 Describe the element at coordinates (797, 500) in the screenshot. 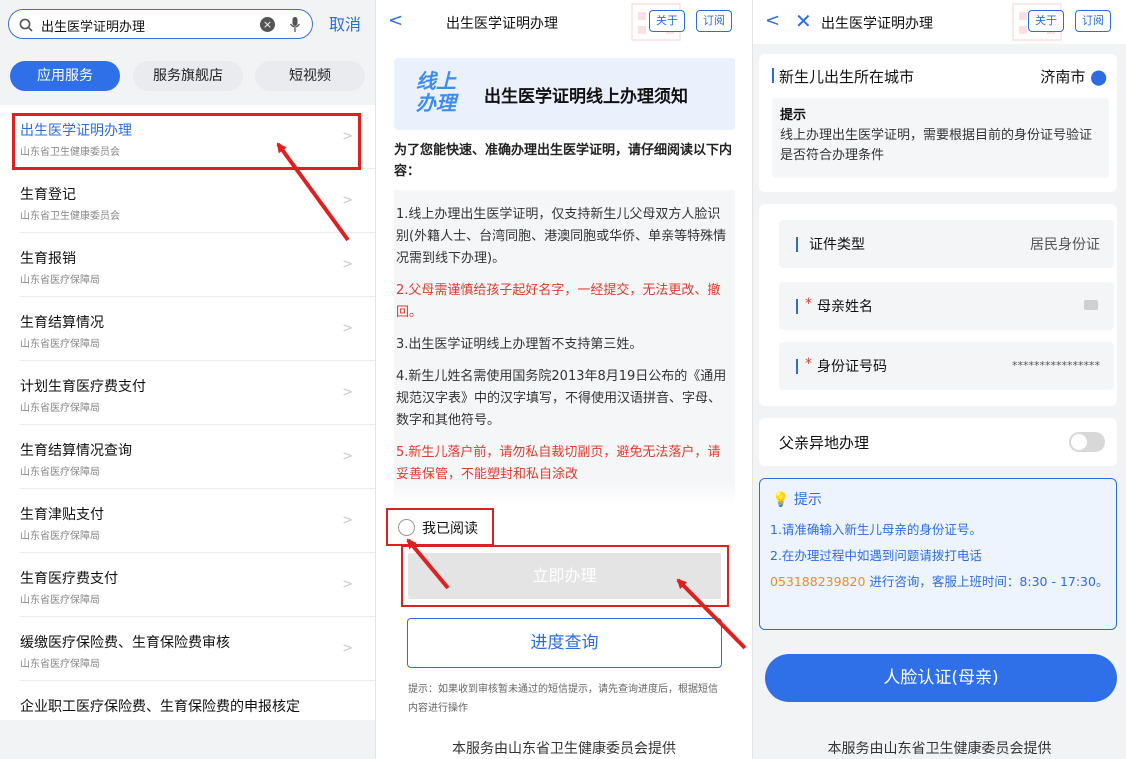

I see `tips-heading: 💡 提示` at that location.